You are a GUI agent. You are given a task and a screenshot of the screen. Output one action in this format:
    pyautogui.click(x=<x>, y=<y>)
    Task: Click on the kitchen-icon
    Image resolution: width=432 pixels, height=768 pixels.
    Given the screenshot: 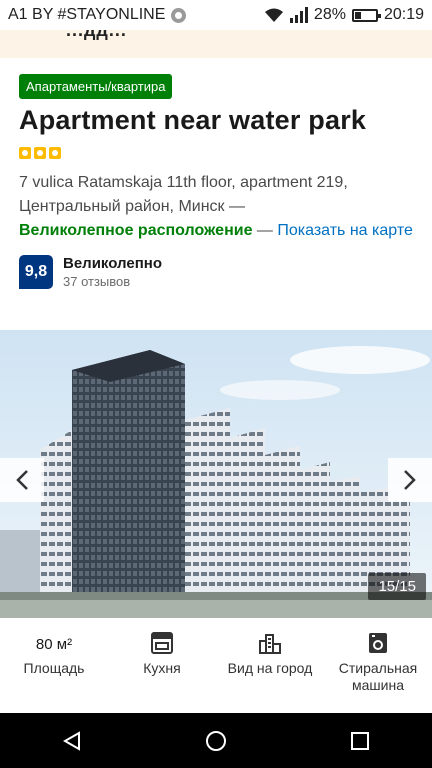 What is the action you would take?
    pyautogui.click(x=162, y=643)
    